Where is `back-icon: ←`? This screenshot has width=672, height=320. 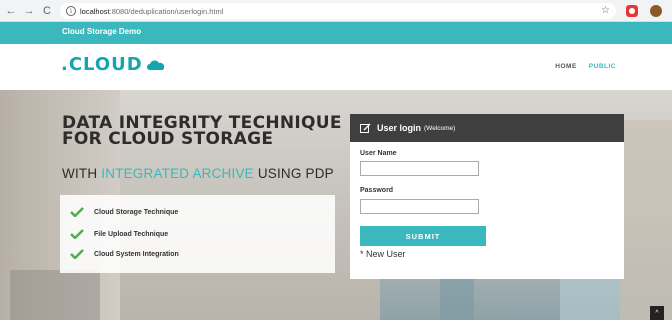
back-icon: ← is located at coordinates (11, 11).